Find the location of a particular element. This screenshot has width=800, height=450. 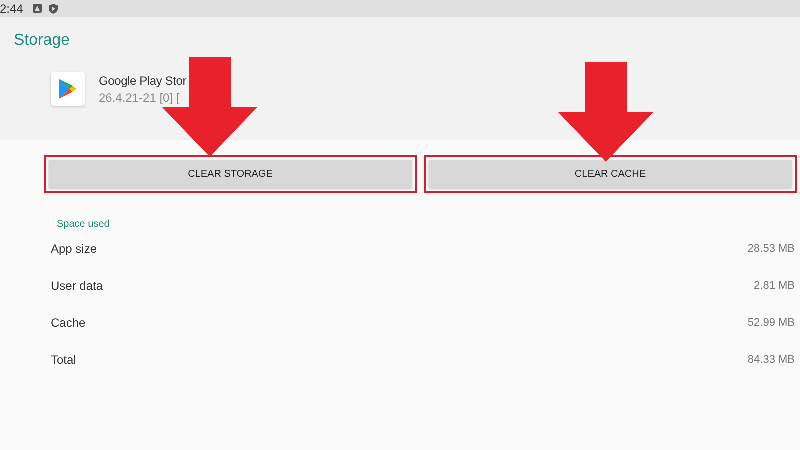

row-value: 52.99 MB is located at coordinates (771, 322).